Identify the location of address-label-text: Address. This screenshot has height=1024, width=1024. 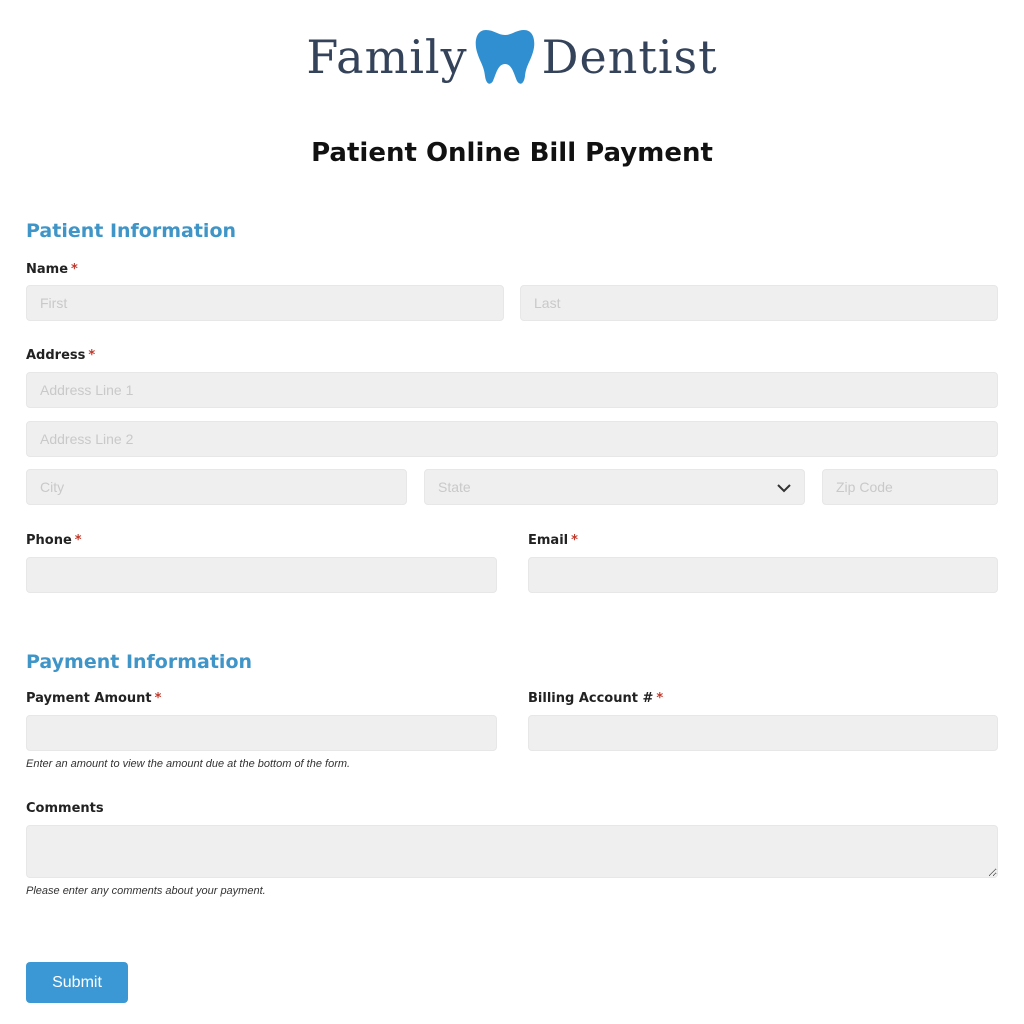
(56, 355).